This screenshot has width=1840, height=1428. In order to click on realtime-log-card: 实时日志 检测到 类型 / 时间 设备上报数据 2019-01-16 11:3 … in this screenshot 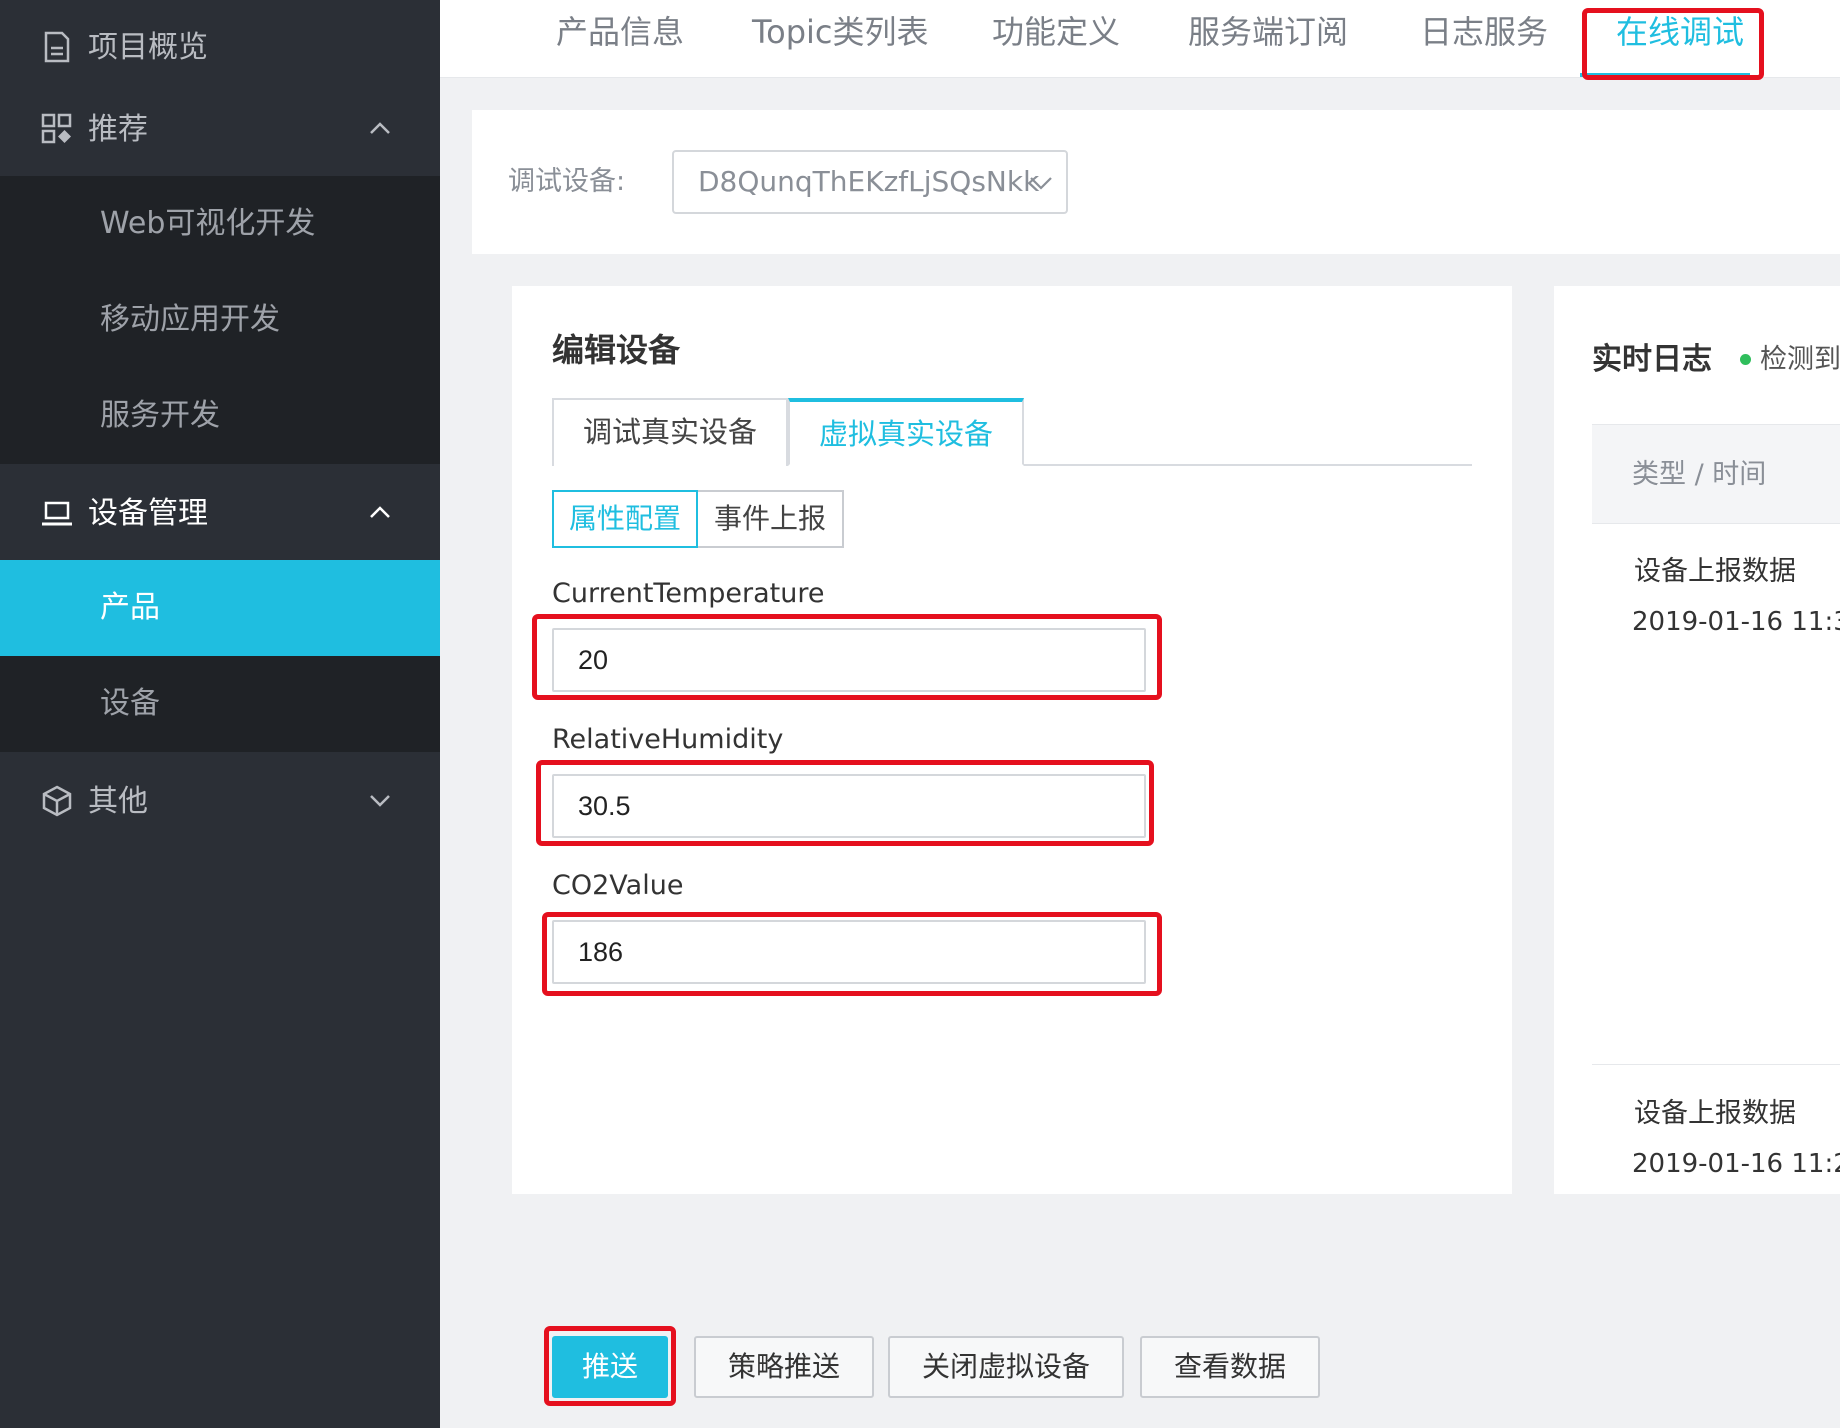, I will do `click(1697, 740)`.